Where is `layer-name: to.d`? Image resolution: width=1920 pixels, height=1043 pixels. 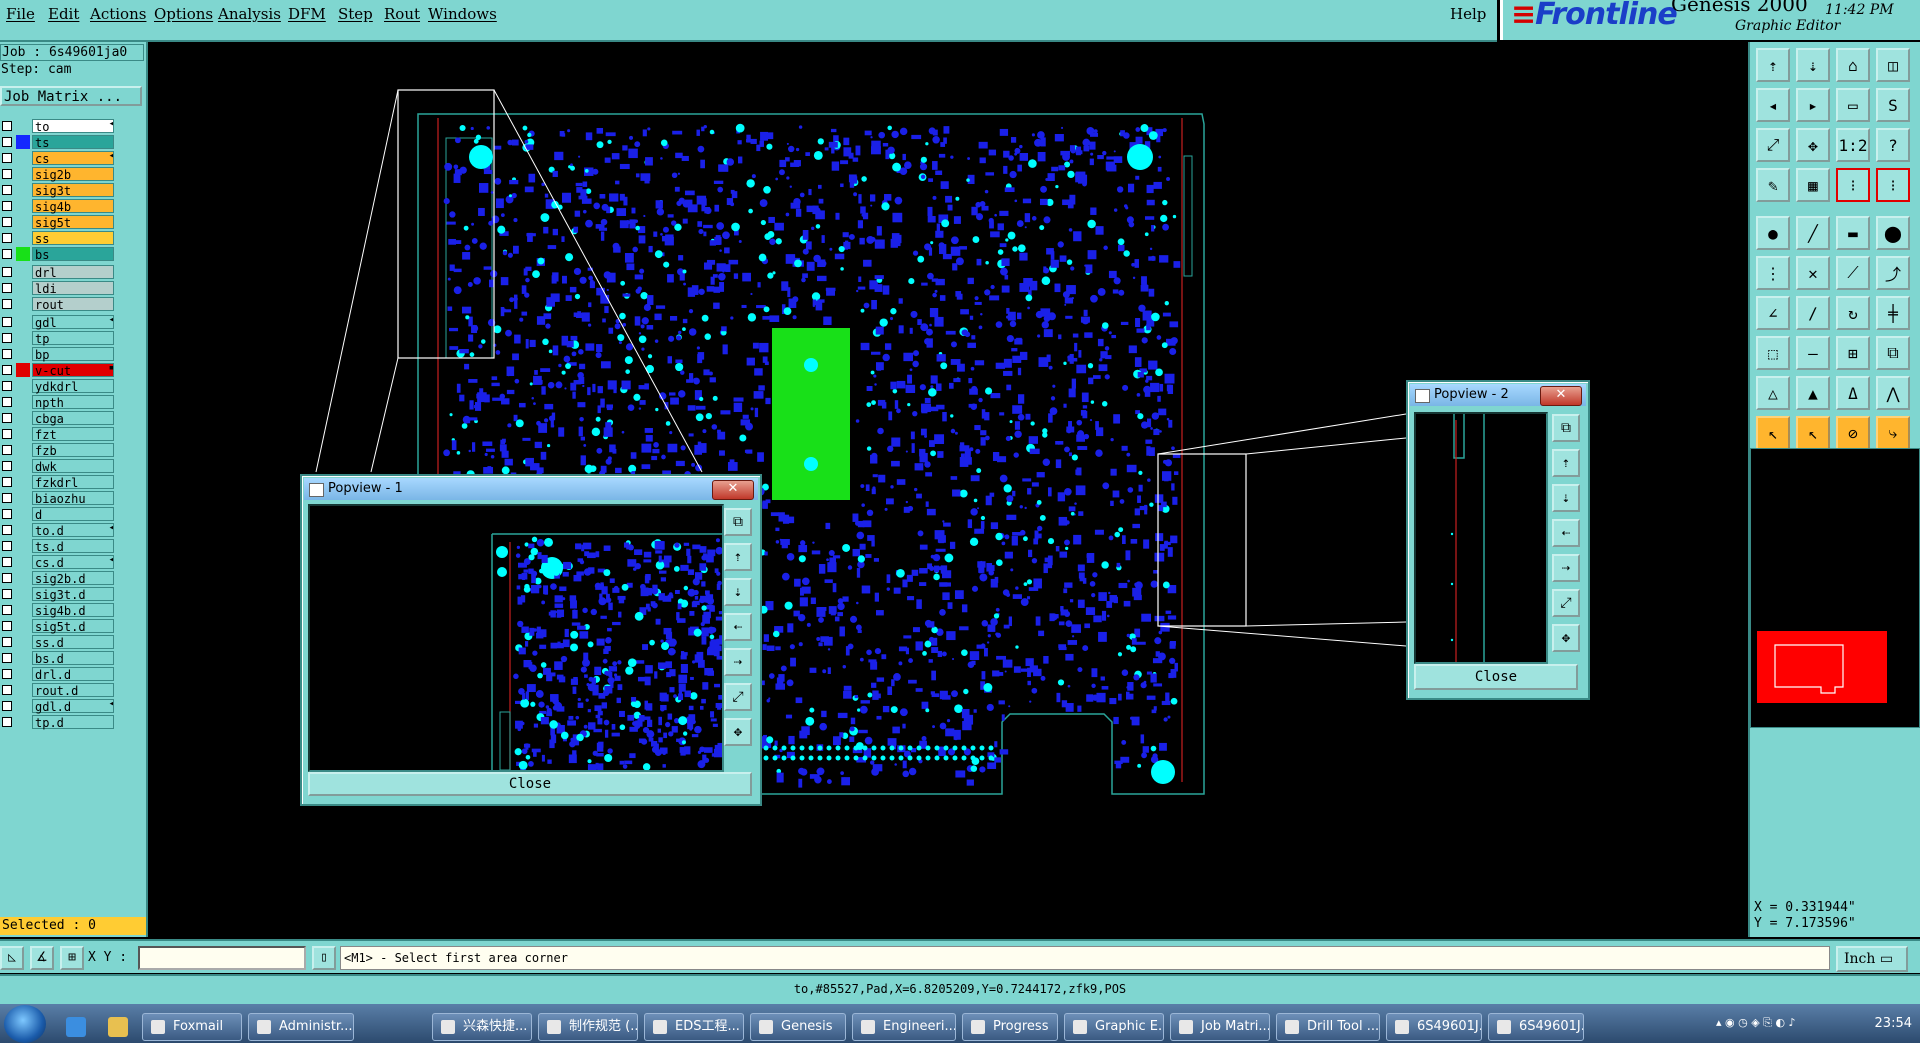
layer-name: to.d is located at coordinates (73, 530).